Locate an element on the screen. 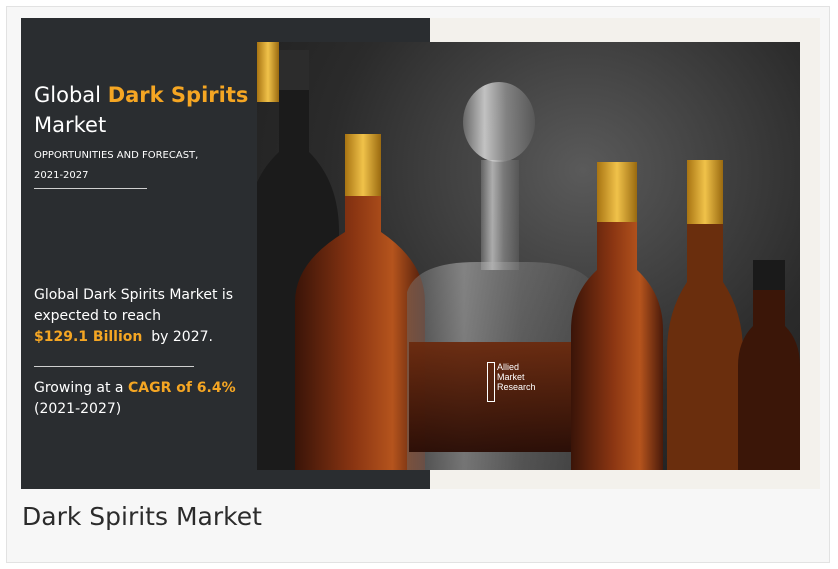  logo-word-3: Research is located at coordinates (516, 387).